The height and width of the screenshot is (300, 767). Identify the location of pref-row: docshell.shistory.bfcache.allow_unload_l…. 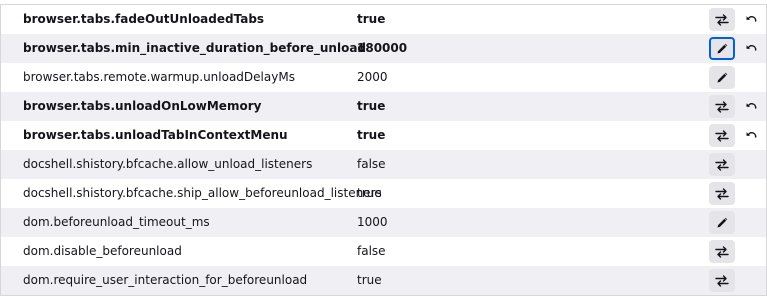
(383, 164).